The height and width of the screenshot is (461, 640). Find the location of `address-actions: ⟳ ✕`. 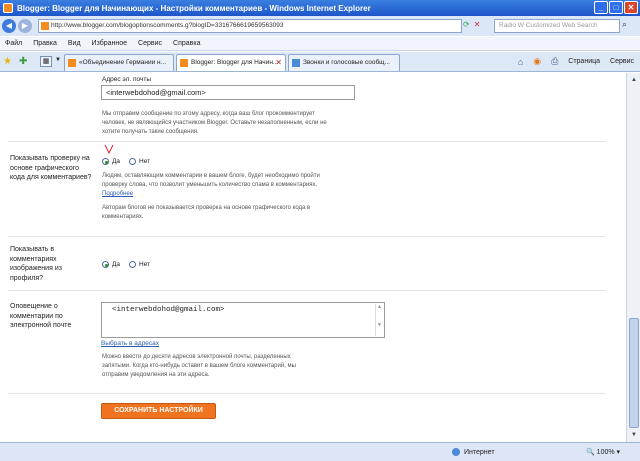

address-actions: ⟳ ✕ is located at coordinates (471, 24).